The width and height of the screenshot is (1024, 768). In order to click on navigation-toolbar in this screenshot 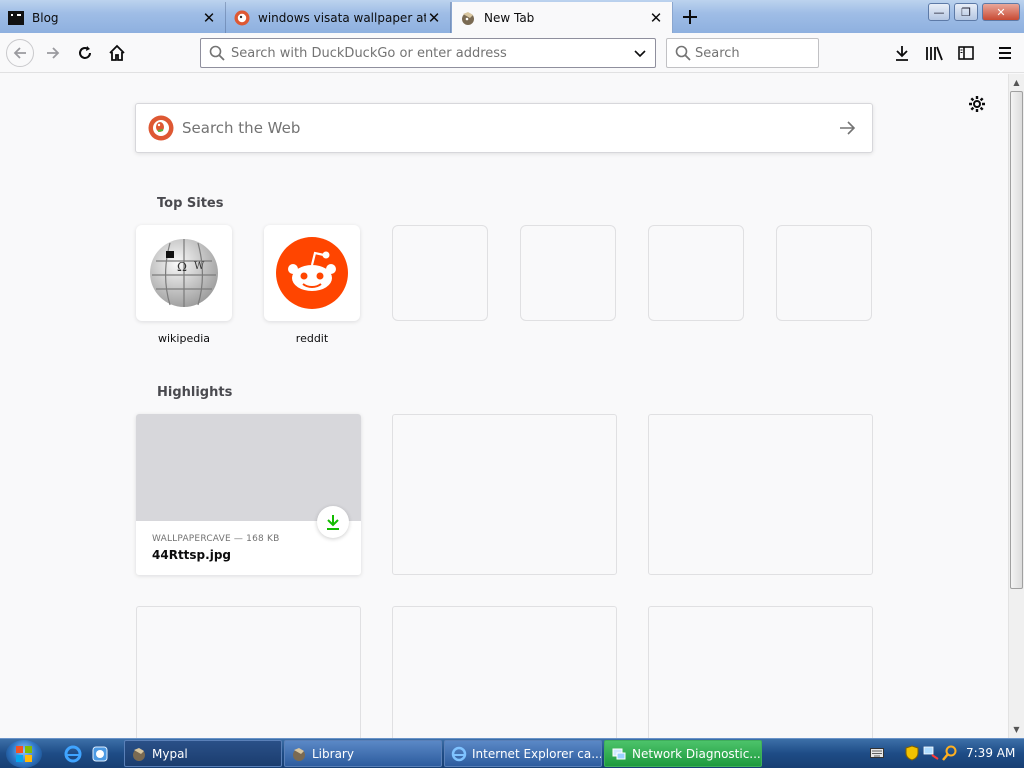, I will do `click(512, 53)`.